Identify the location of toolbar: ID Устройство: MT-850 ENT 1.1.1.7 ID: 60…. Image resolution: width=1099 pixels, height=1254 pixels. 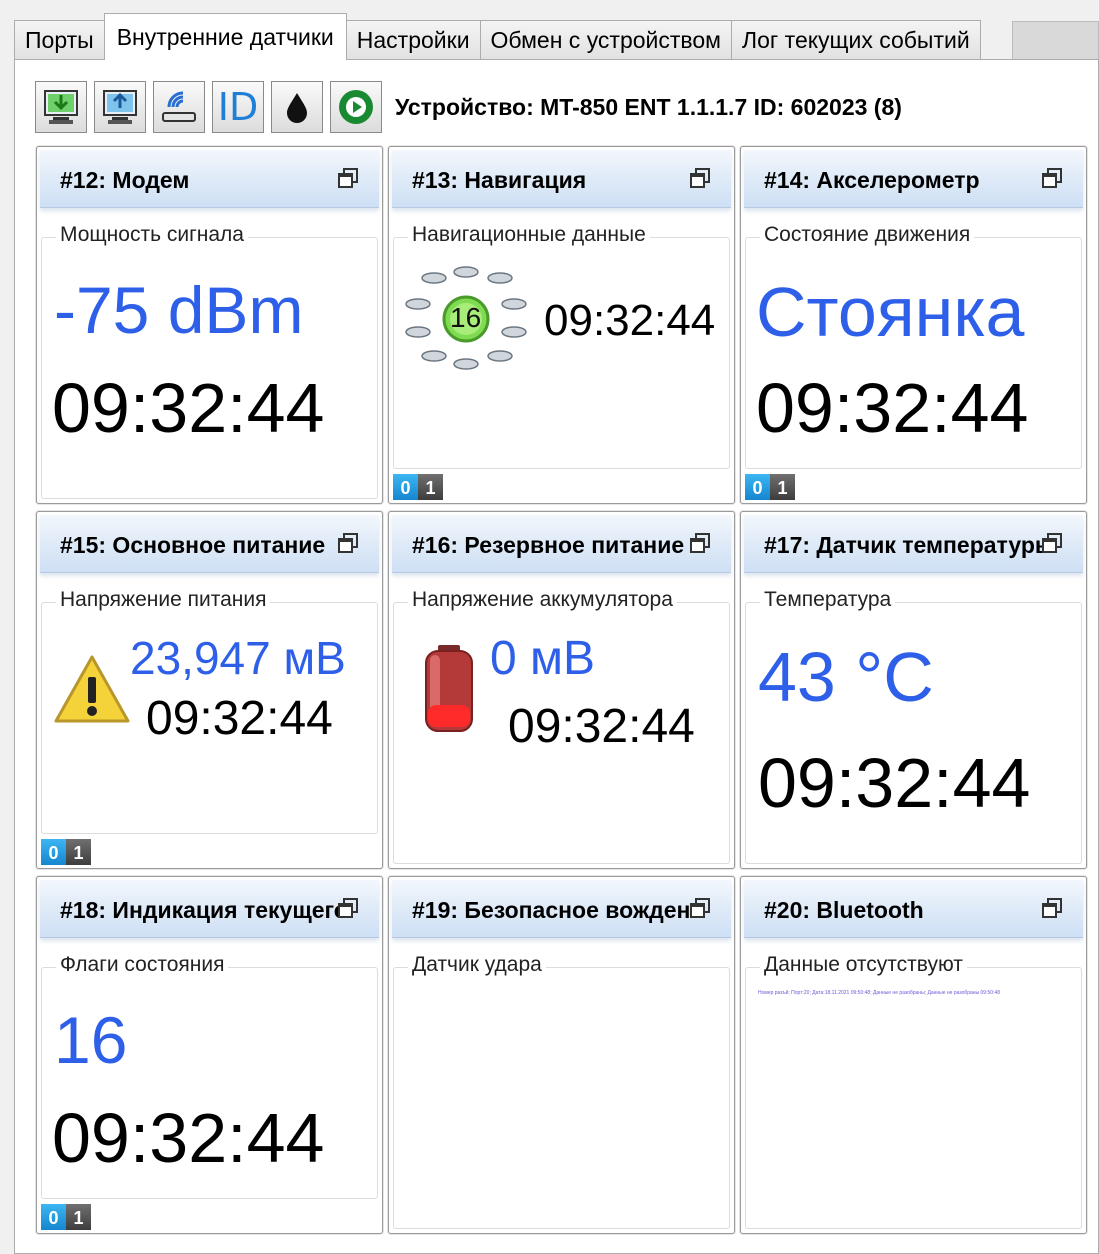
(468, 107).